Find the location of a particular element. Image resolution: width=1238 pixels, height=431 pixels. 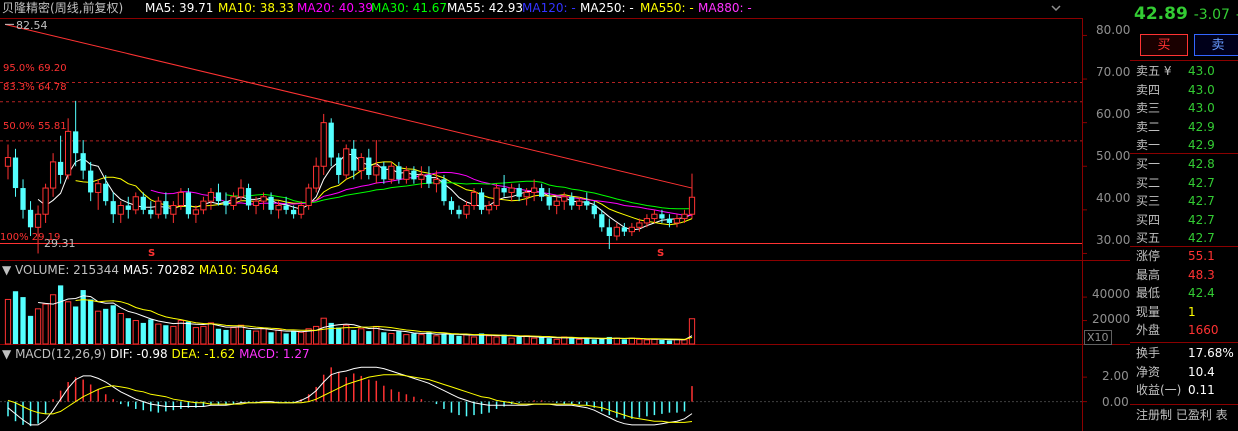

stat-label: 最高 is located at coordinates (1148, 274).